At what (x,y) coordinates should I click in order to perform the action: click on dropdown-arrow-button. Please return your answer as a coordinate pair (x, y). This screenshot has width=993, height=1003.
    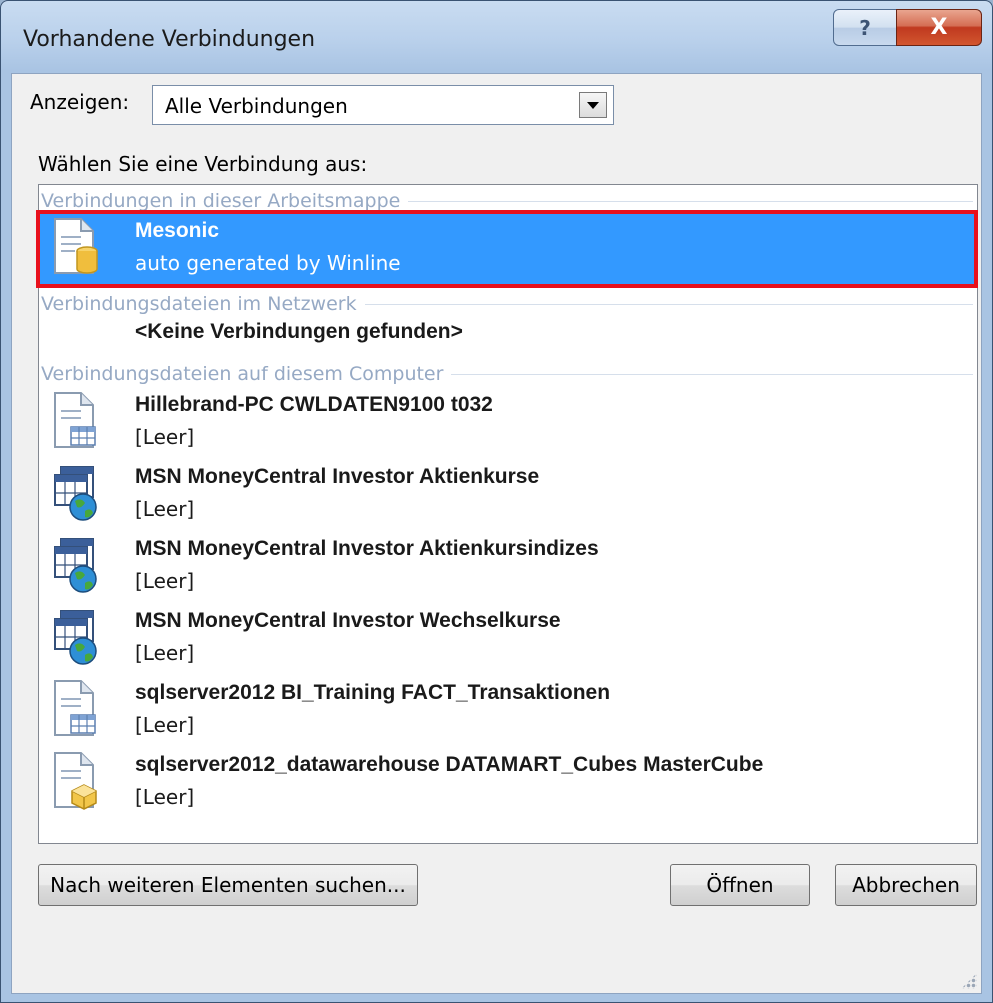
    Looking at the image, I should click on (593, 105).